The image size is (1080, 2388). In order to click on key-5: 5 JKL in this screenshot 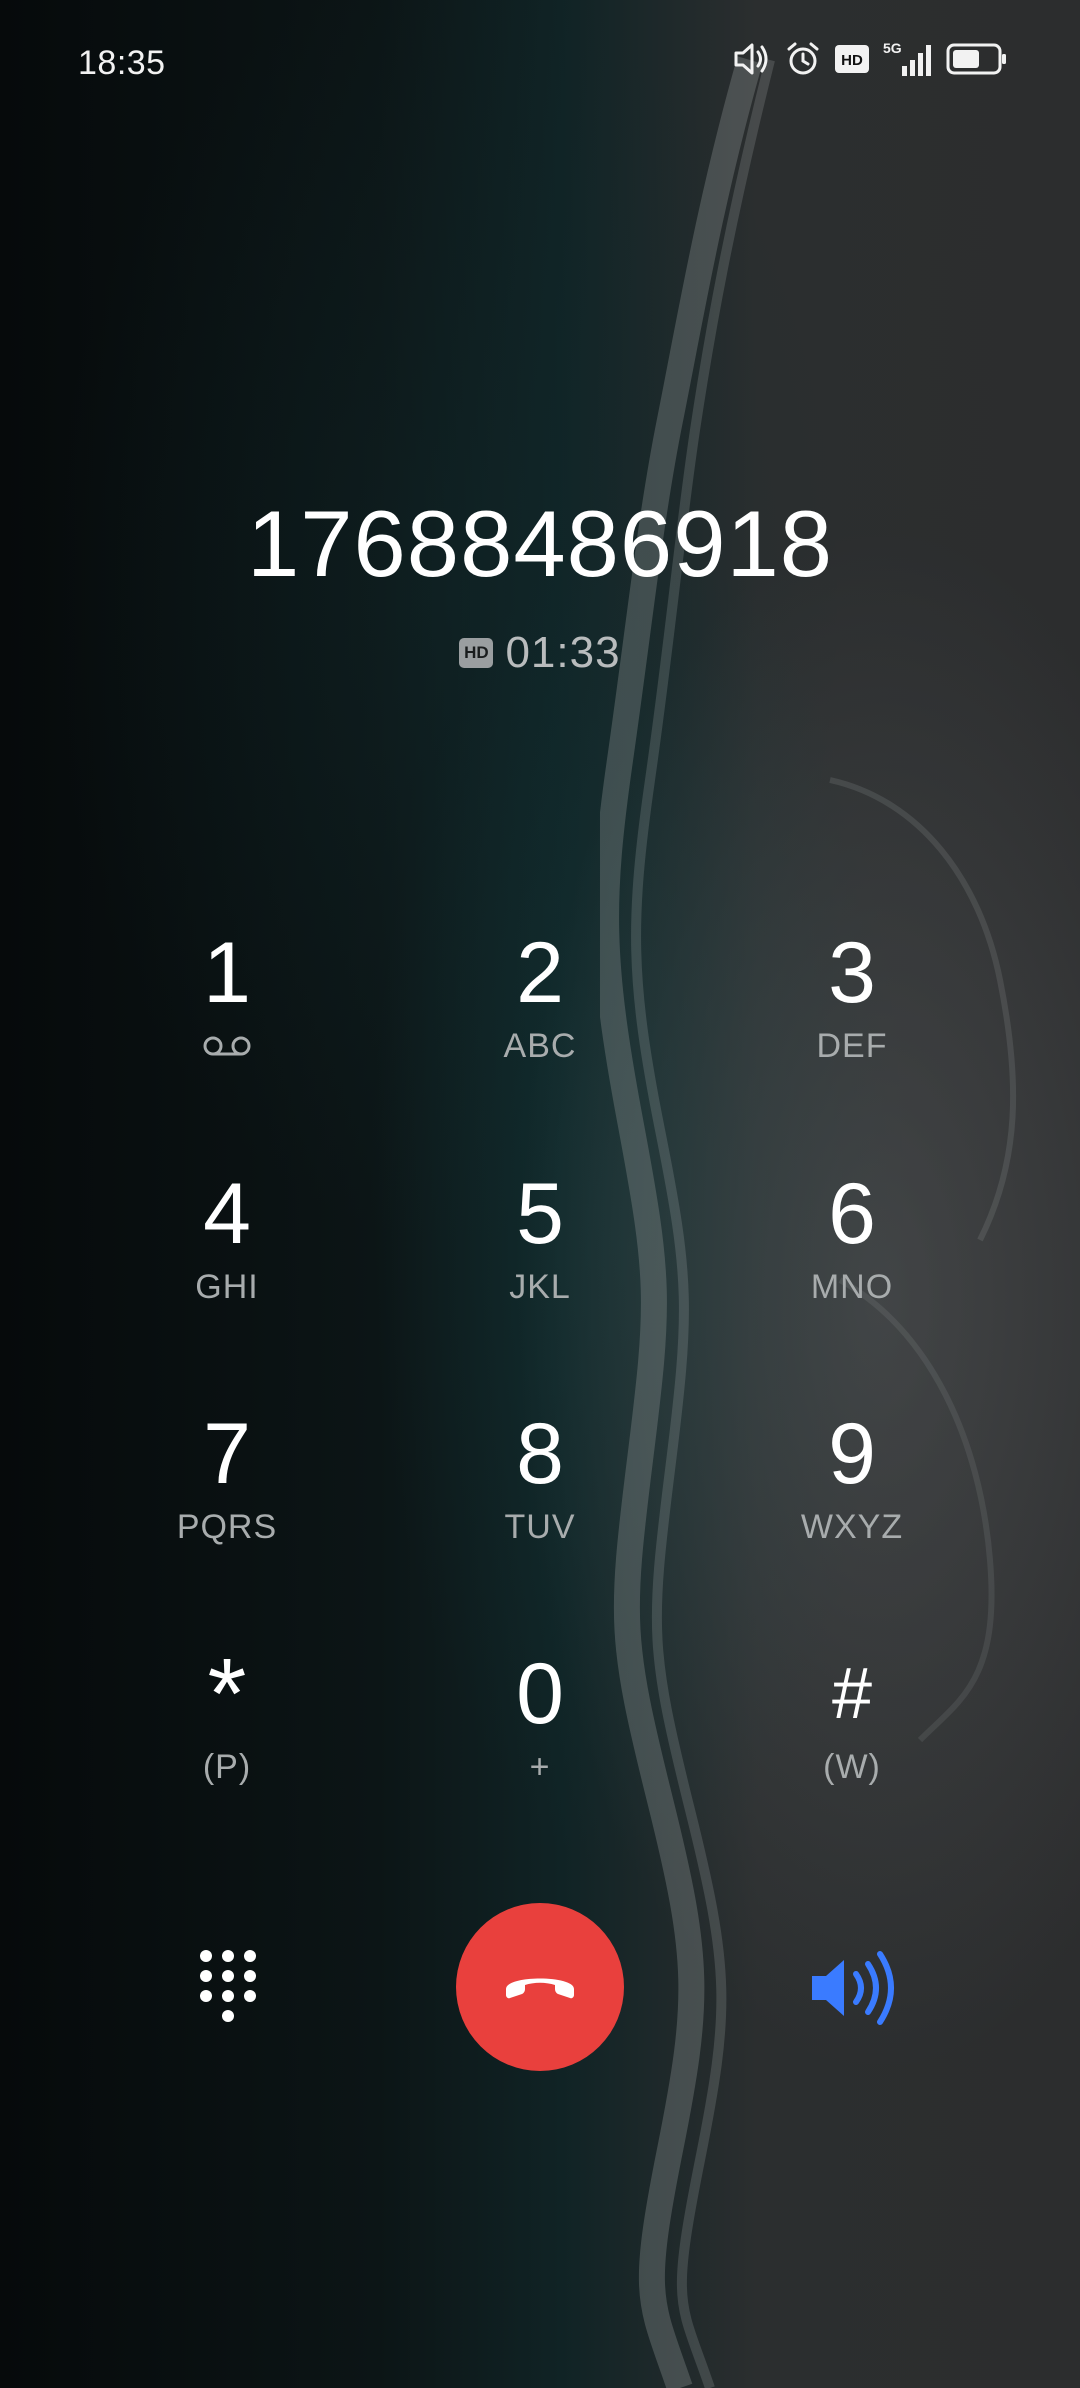, I will do `click(540, 1266)`.